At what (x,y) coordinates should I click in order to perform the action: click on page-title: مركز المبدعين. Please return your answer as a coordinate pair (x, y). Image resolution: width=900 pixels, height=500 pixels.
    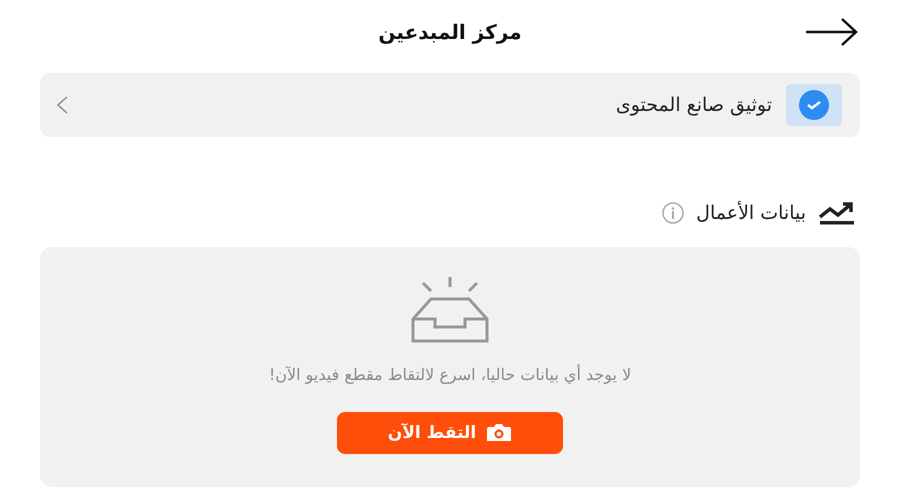
    Looking at the image, I should click on (450, 32).